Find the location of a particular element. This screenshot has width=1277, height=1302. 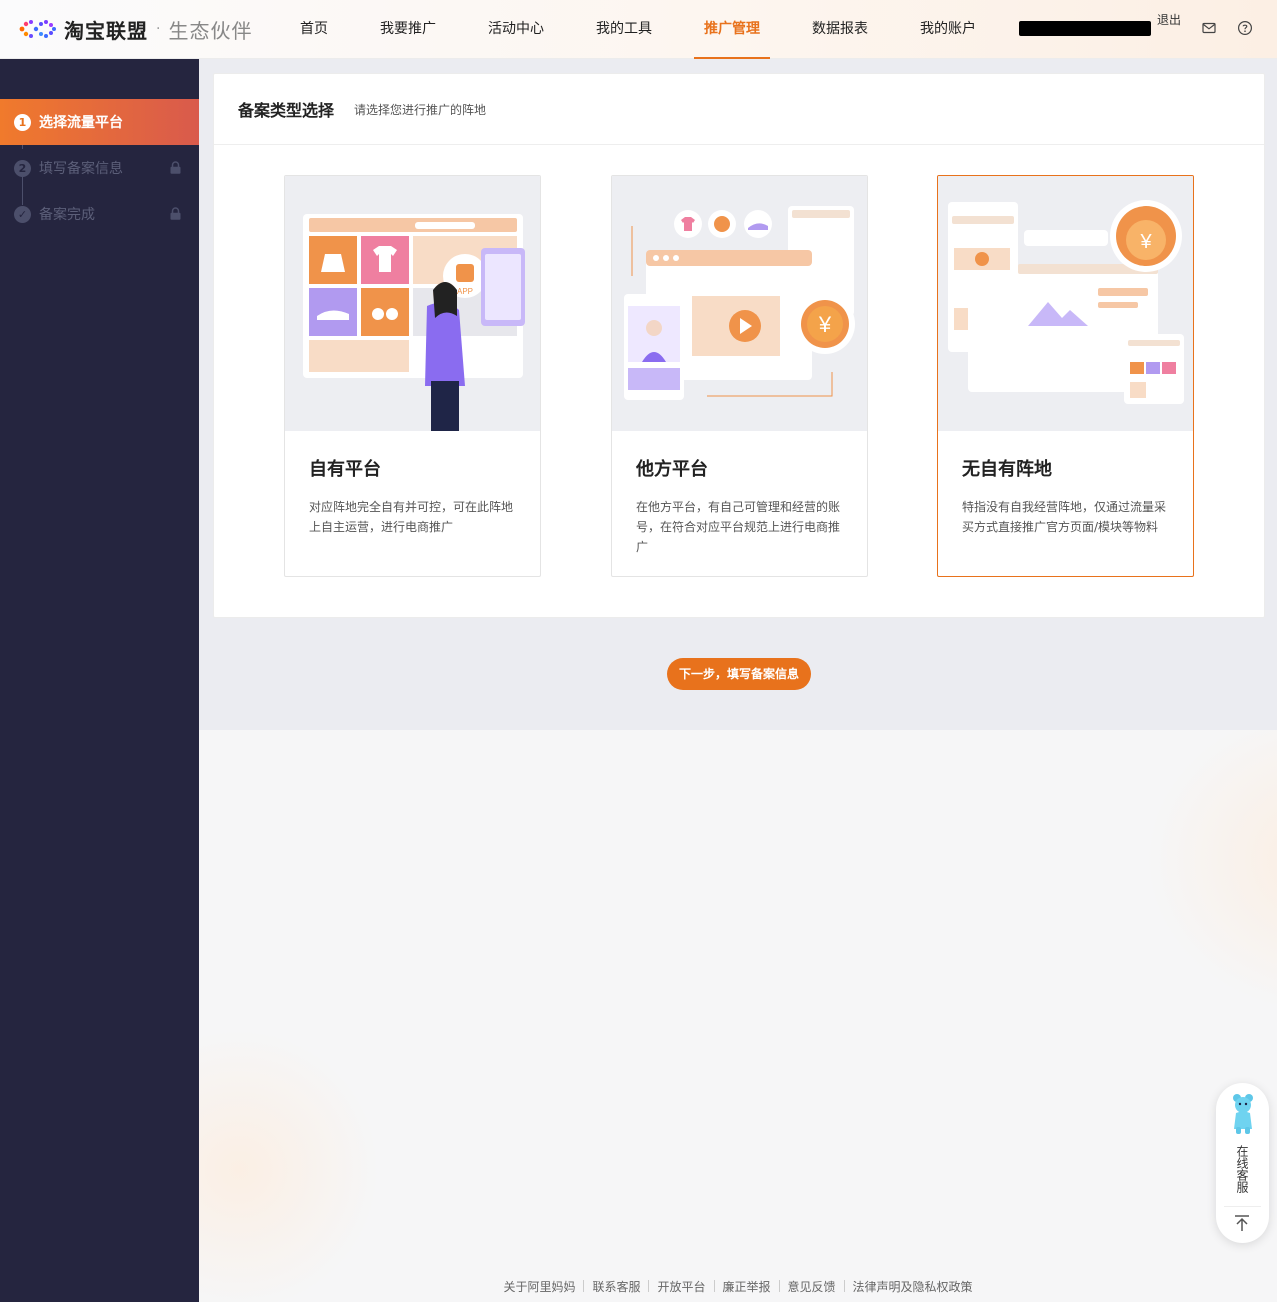

brand-logo: 淘宝联盟 · 生态伙伴 is located at coordinates (135, 29).